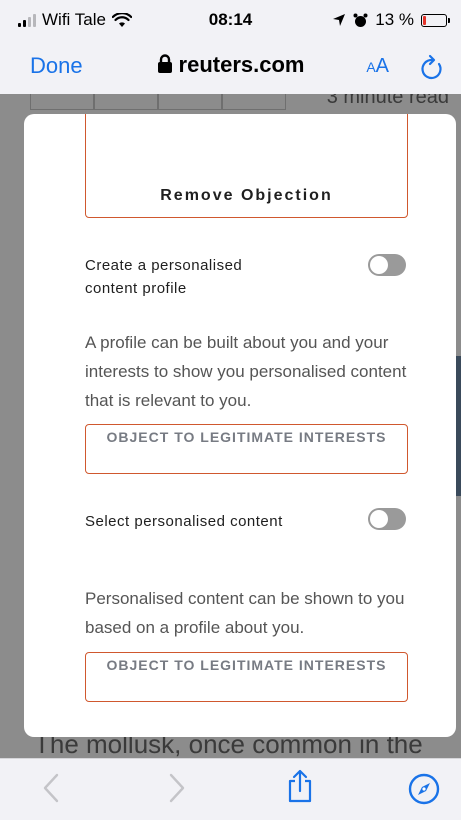 This screenshot has width=461, height=820. What do you see at coordinates (241, 64) in the screenshot?
I see `url-text: reuters.com` at bounding box center [241, 64].